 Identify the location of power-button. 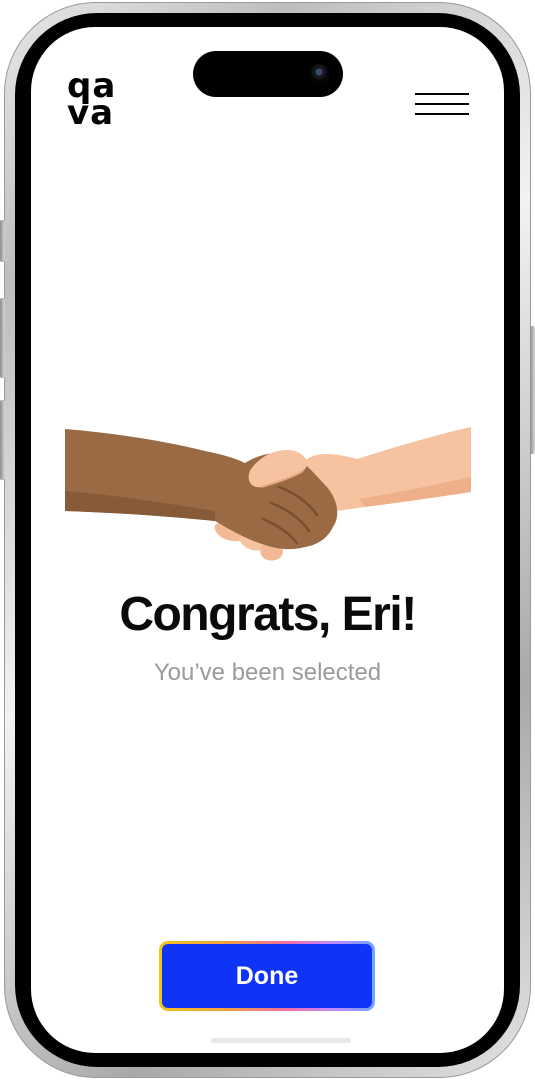
(532, 390).